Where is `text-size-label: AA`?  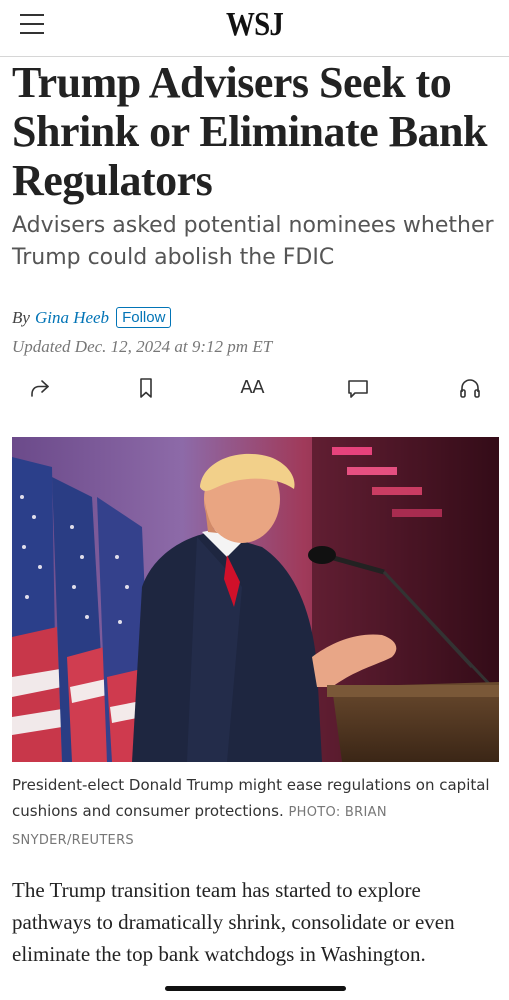 text-size-label: AA is located at coordinates (252, 387).